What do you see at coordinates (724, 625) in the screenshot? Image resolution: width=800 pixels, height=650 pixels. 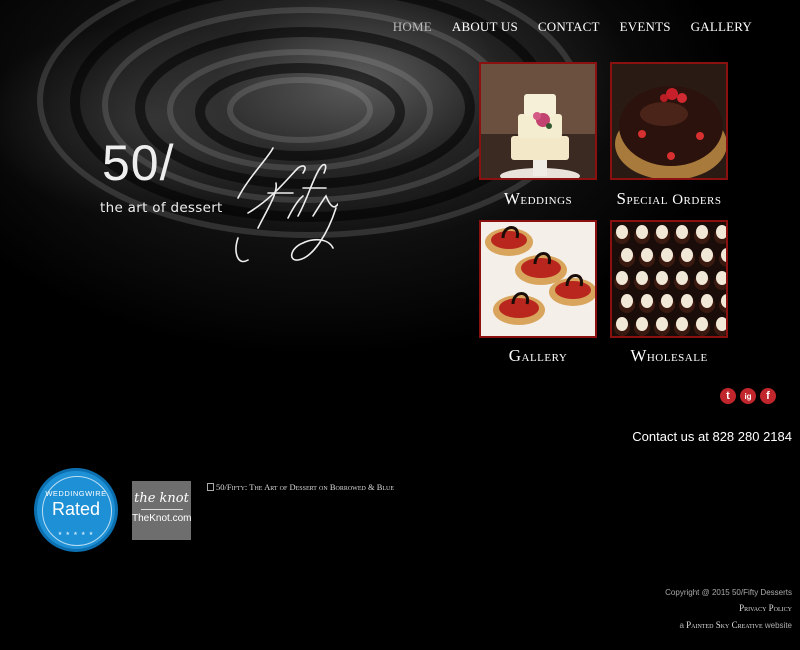 I see `painted-sky-link: Painted Sky Creative` at bounding box center [724, 625].